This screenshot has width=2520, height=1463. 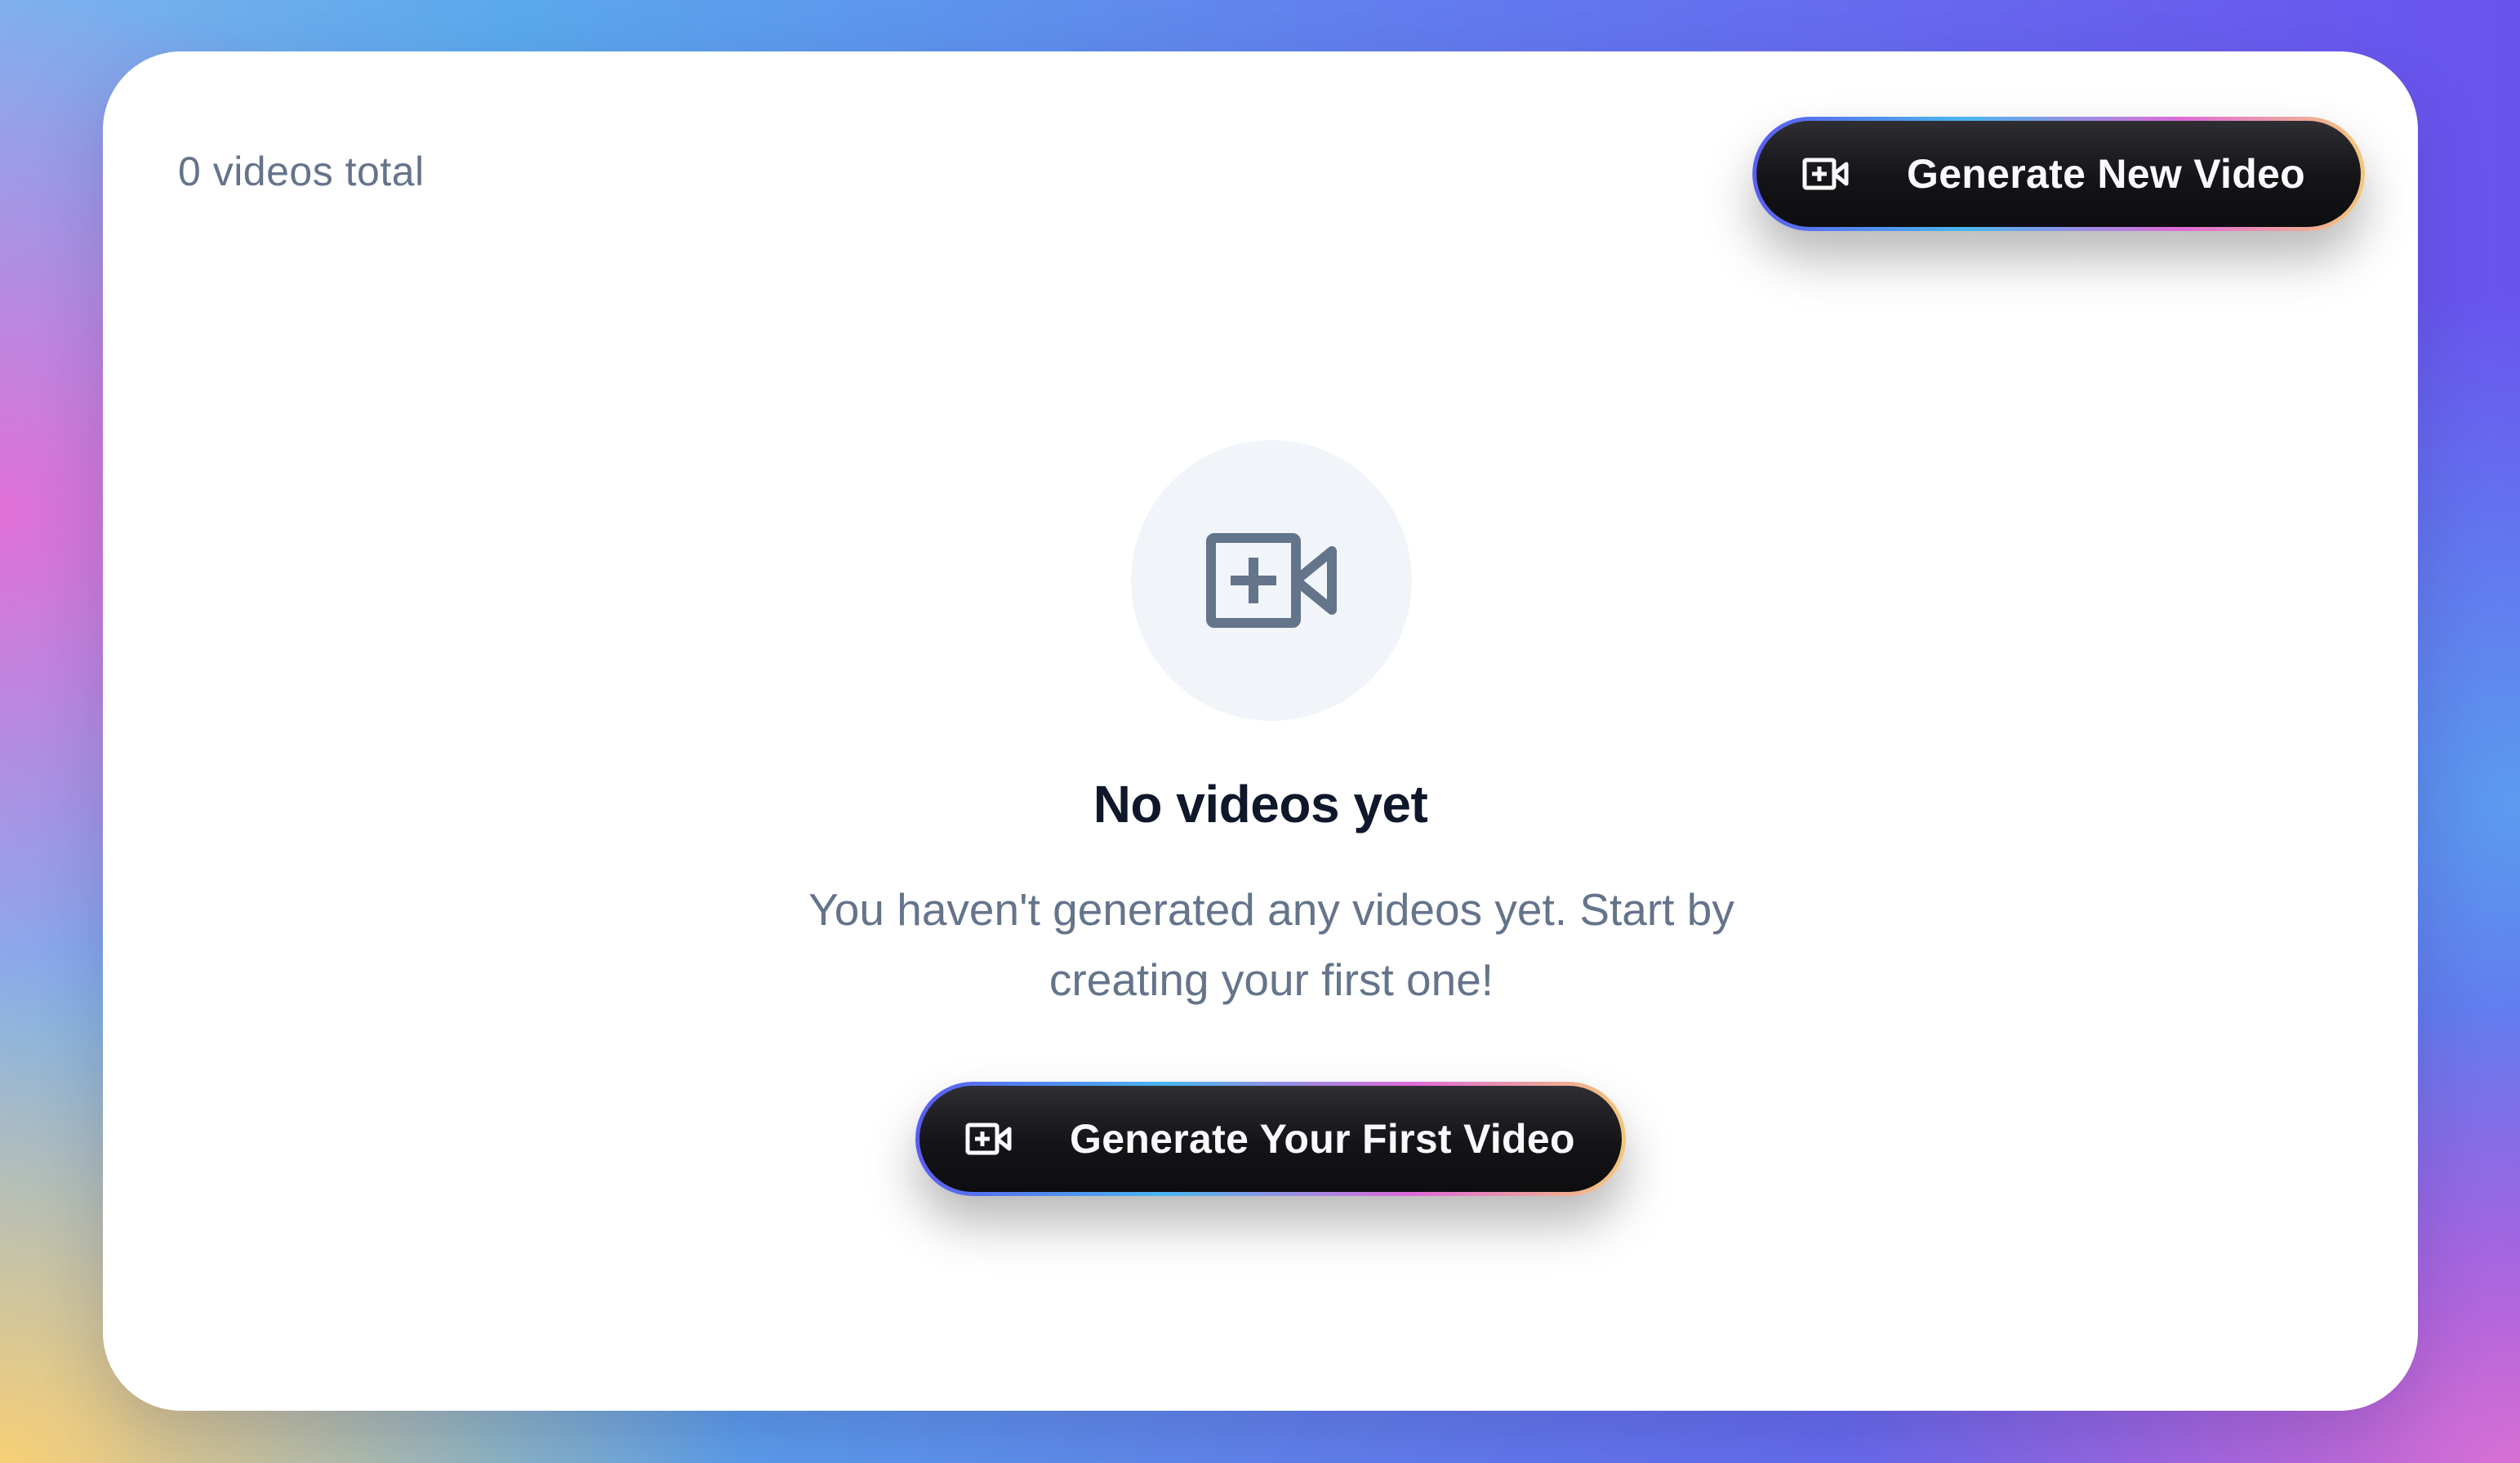 I want to click on generate-new-video-label: Generate New Video, so click(x=2106, y=174).